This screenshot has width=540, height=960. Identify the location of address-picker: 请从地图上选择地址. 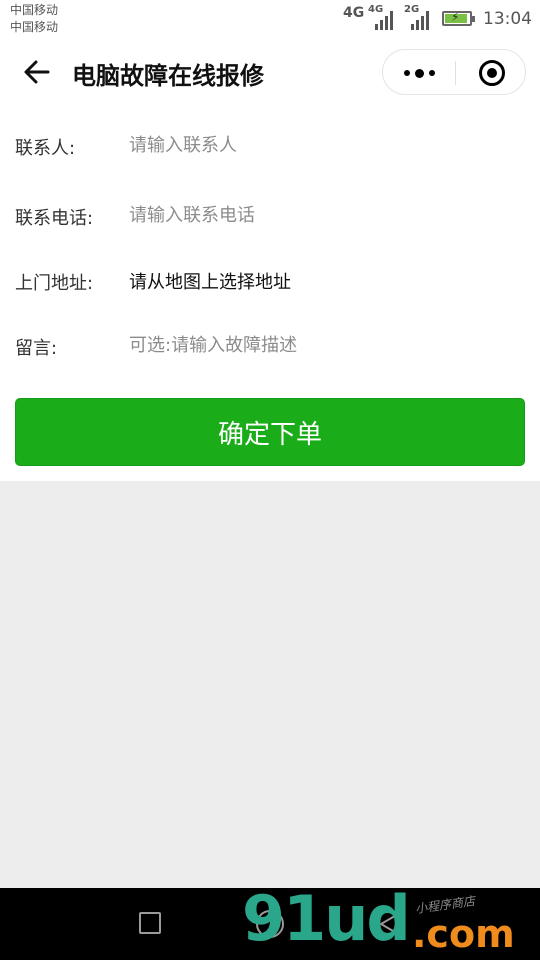
(210, 281).